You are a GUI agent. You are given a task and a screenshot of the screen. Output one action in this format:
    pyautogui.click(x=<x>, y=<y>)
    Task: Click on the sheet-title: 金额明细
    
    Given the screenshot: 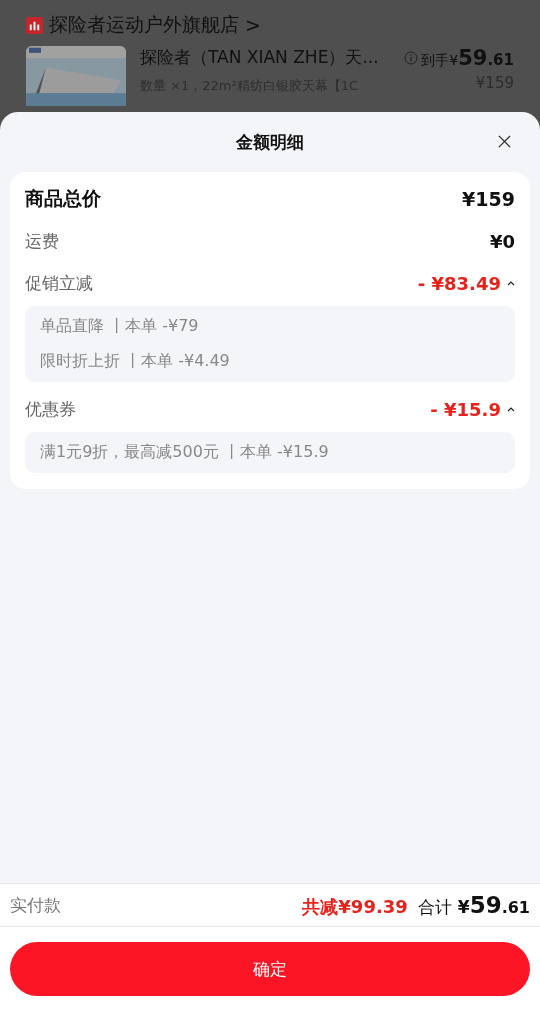 What is the action you would take?
    pyautogui.click(x=270, y=142)
    